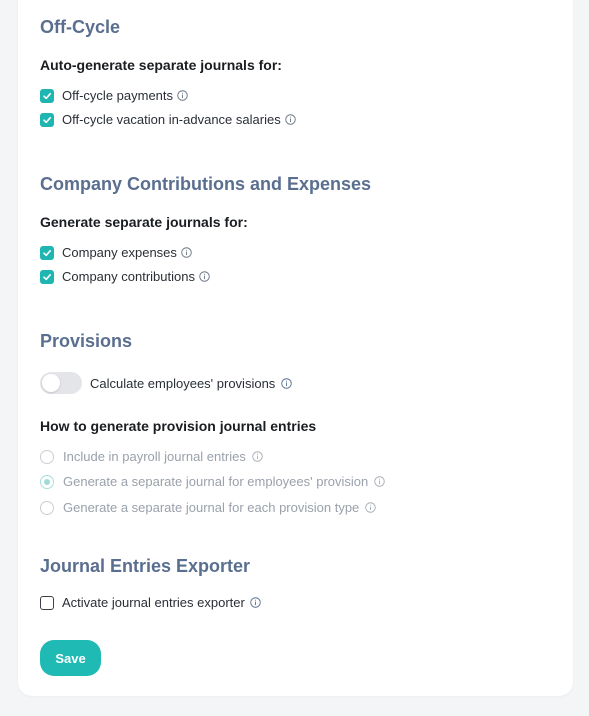  What do you see at coordinates (51, 383) in the screenshot?
I see `toggle-knob` at bounding box center [51, 383].